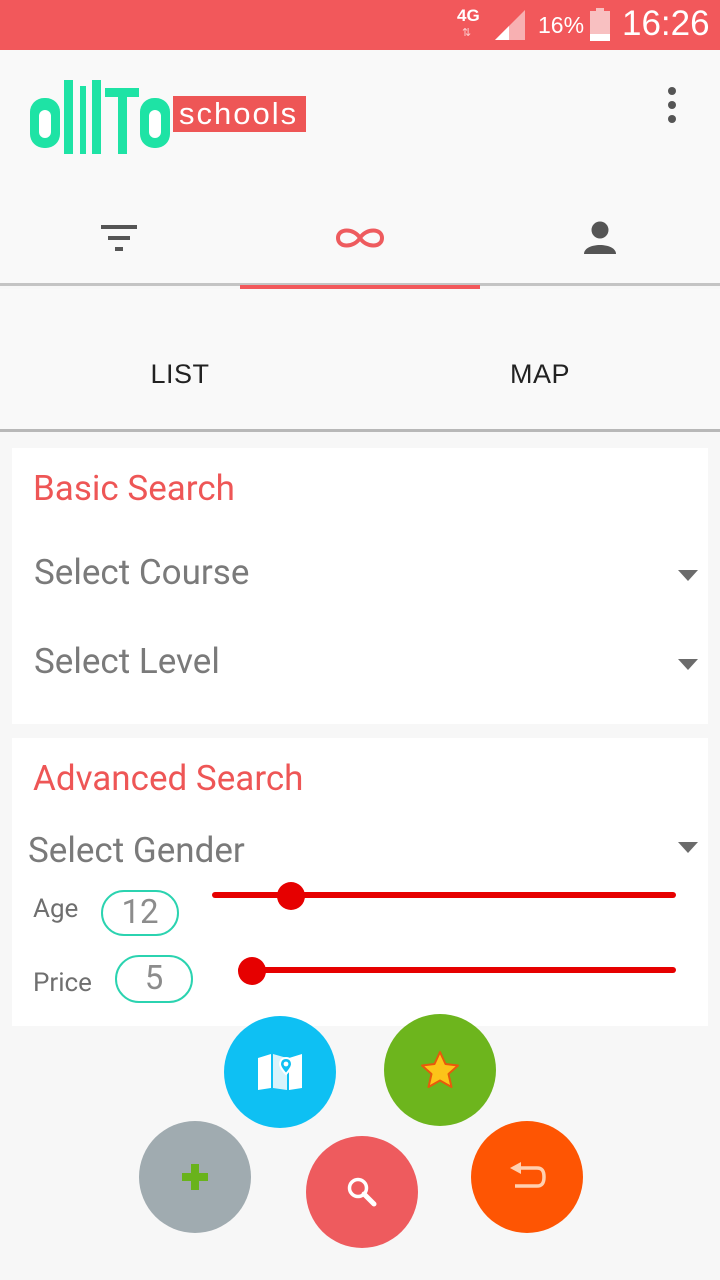 The width and height of the screenshot is (720, 1280). Describe the element at coordinates (510, 25) in the screenshot. I see `signal-icon` at that location.